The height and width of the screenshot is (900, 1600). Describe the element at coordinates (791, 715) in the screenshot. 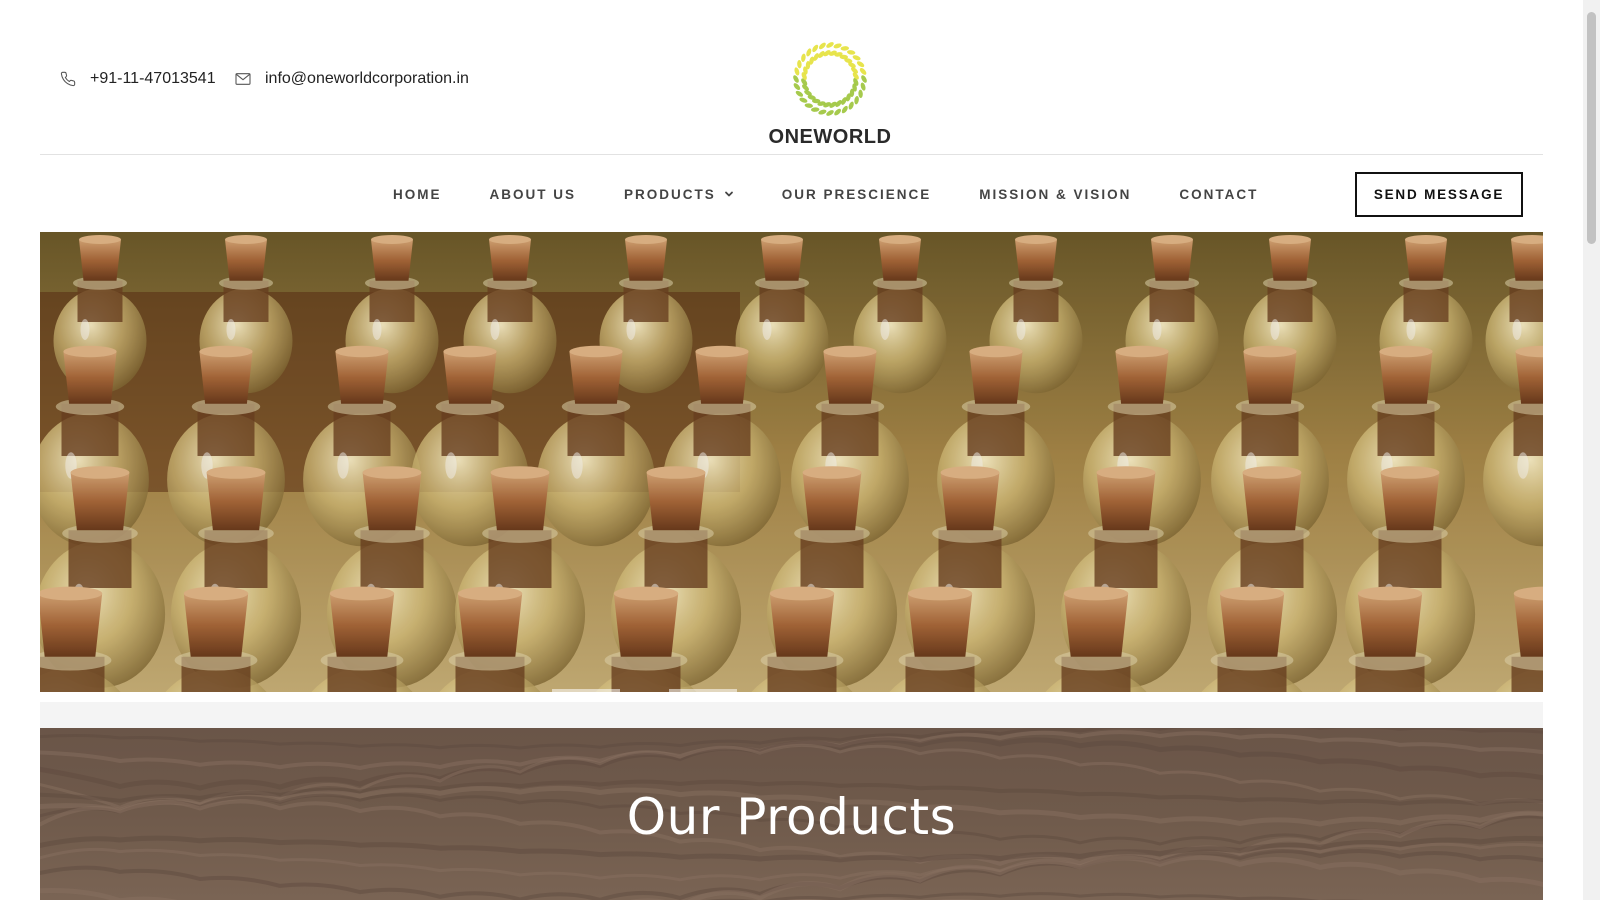

I see `section-spacer` at that location.